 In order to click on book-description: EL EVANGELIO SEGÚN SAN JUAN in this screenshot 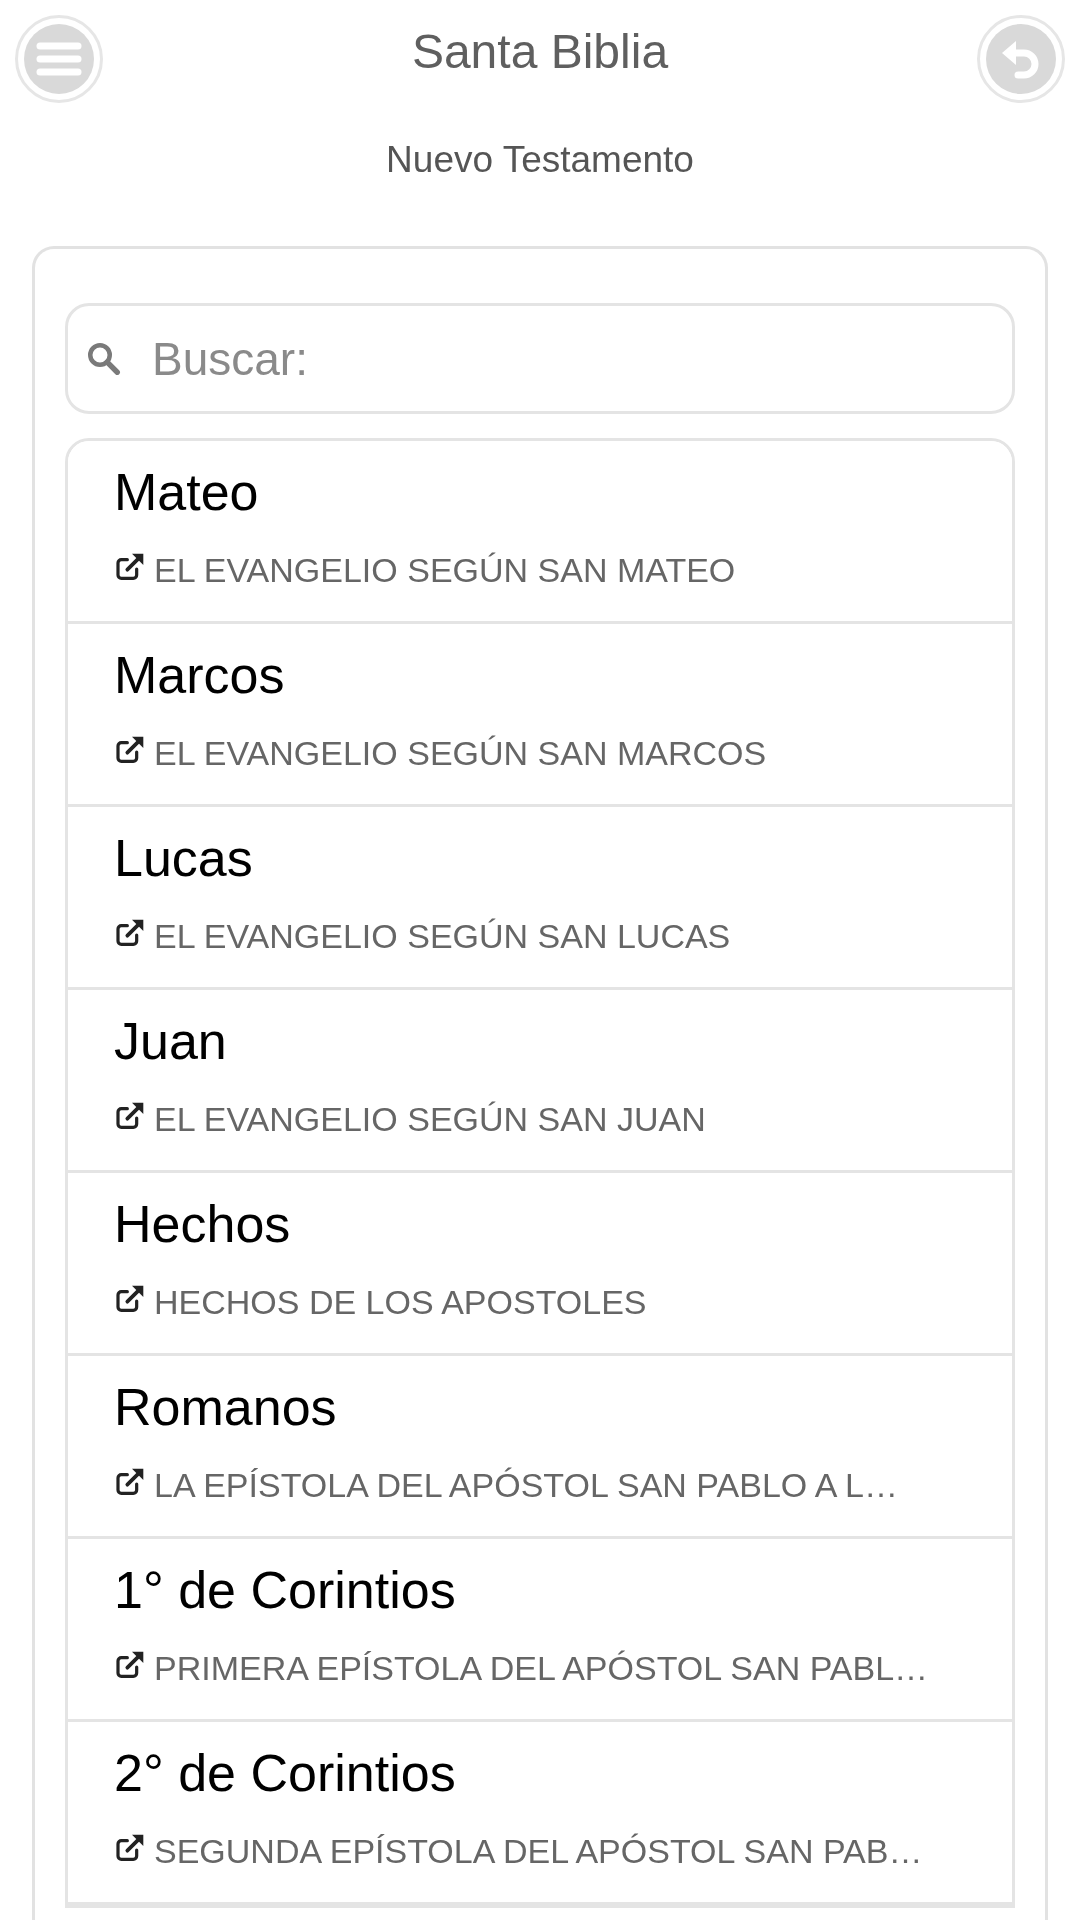, I will do `click(430, 1119)`.